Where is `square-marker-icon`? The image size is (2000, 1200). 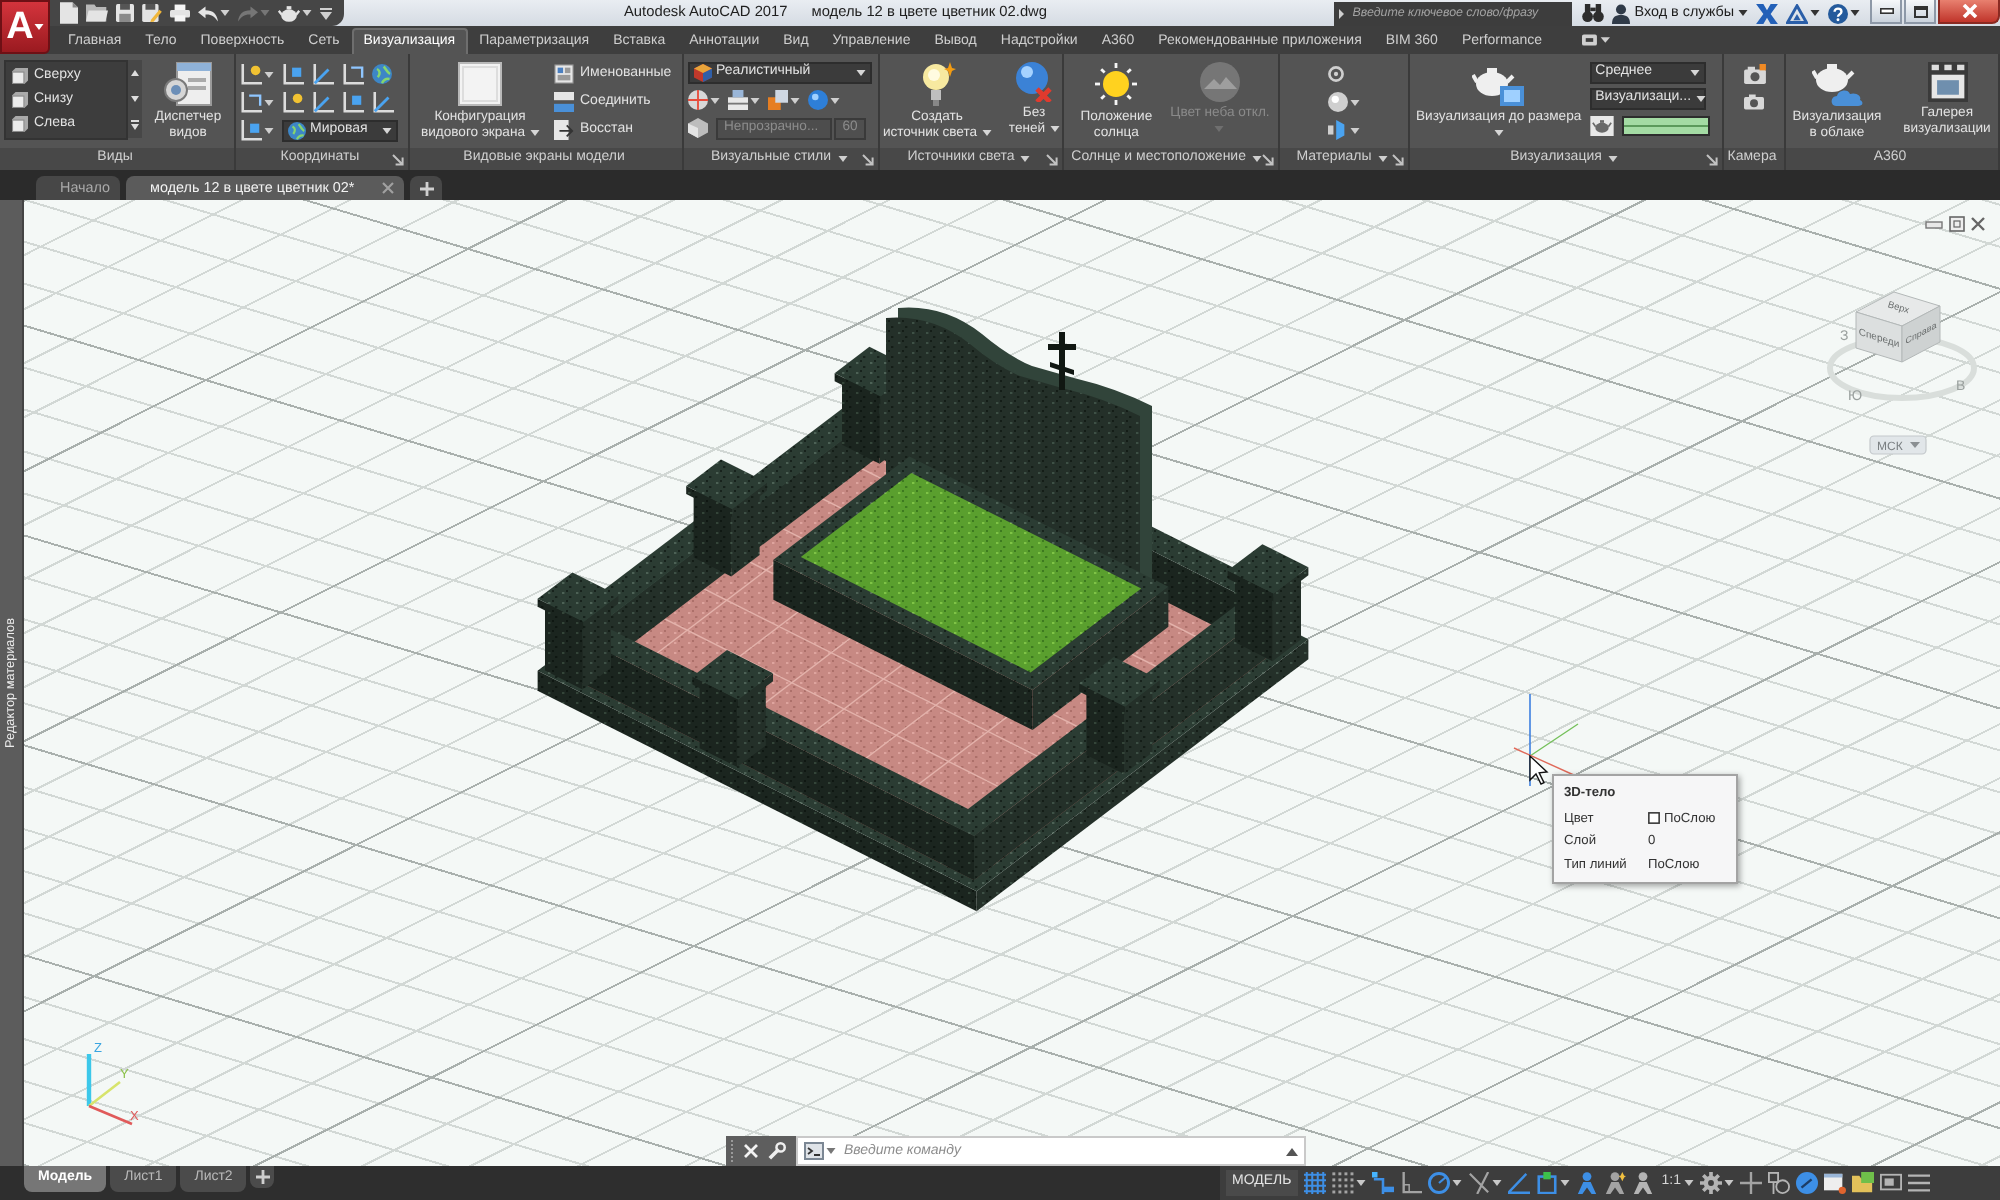
square-marker-icon is located at coordinates (1546, 1183).